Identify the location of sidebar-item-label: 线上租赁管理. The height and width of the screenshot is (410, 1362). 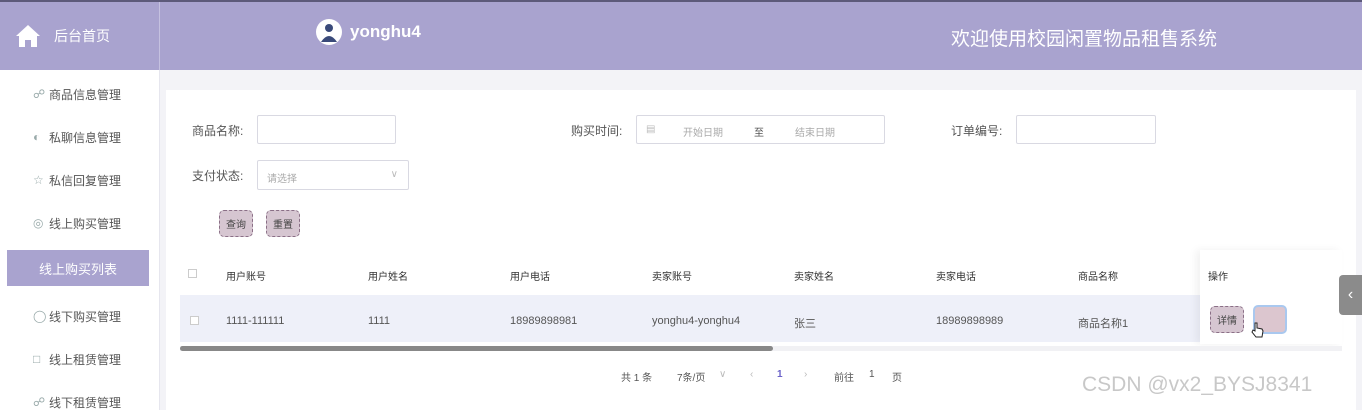
(85, 359).